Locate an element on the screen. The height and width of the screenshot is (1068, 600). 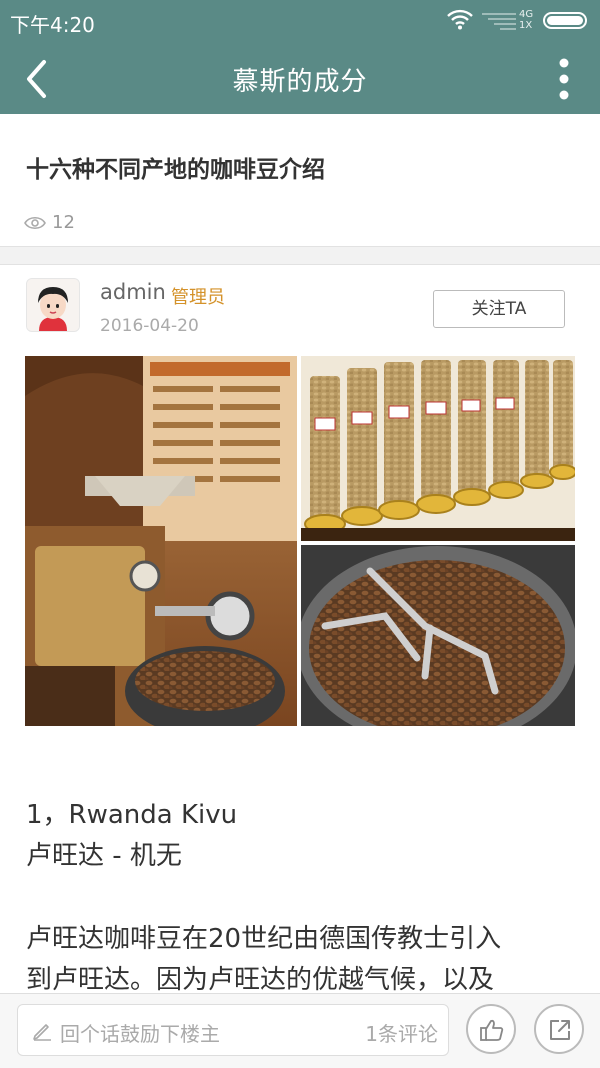
thumbs-up-icon is located at coordinates (492, 1030).